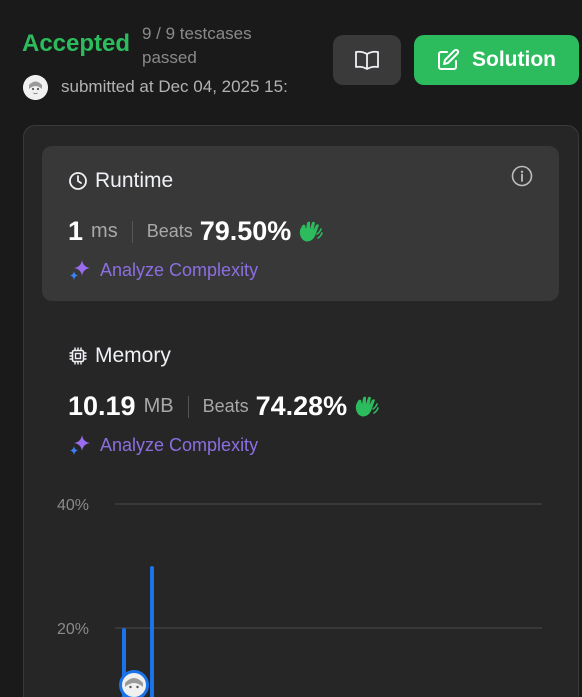  I want to click on memory-beats-pct: 74.28%, so click(301, 406).